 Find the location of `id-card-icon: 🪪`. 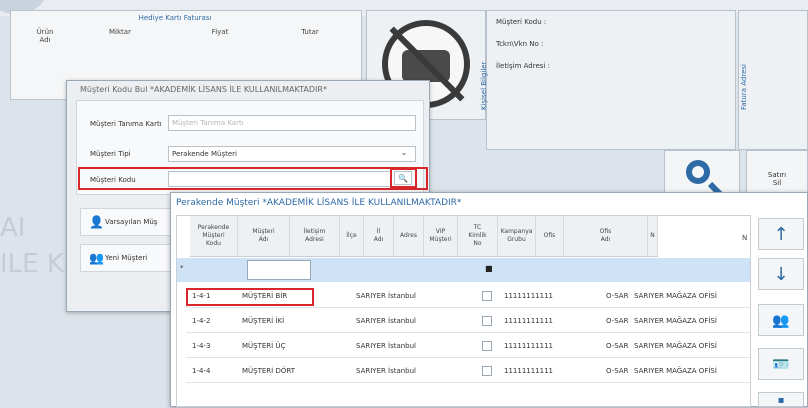

id-card-icon: 🪪 is located at coordinates (781, 364).